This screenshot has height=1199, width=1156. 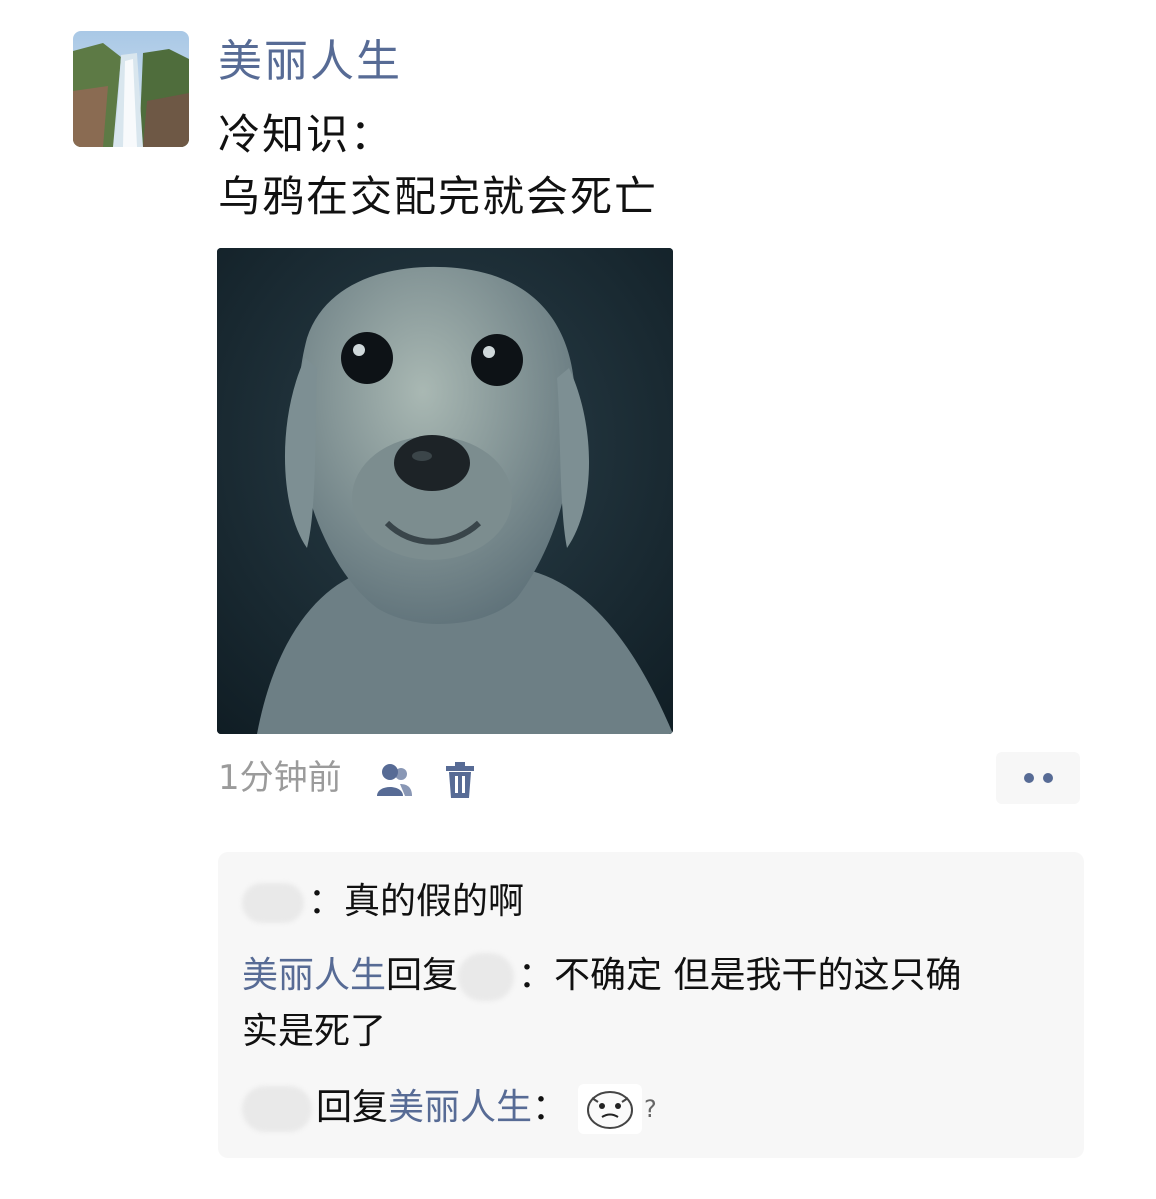 I want to click on trash-icon, so click(x=462, y=780).